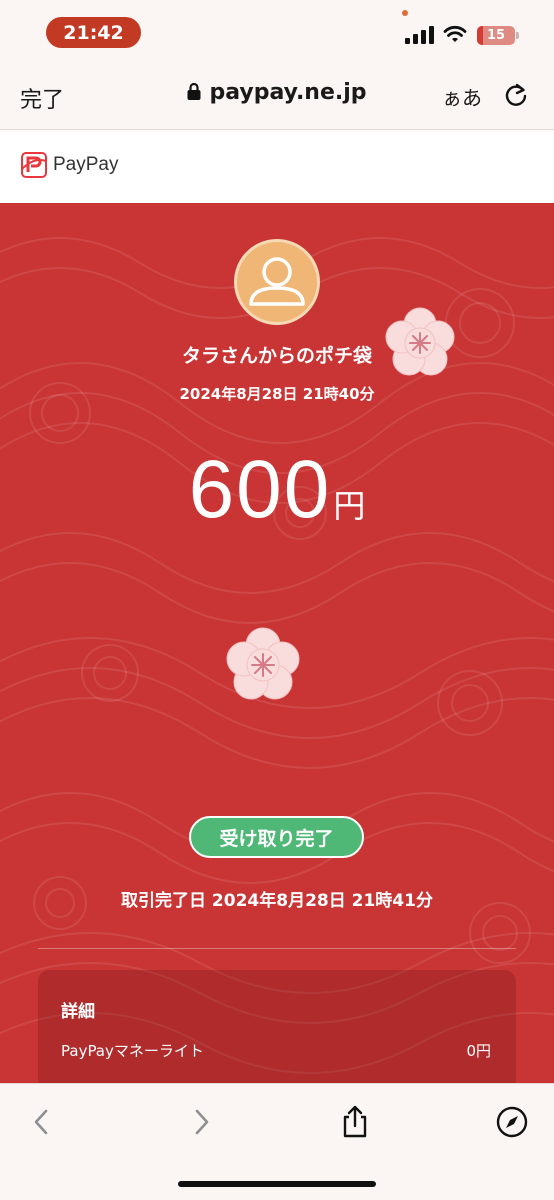  I want to click on transaction-completed-date: 取引完了日 2024年8月28日 21時41分, so click(277, 901).